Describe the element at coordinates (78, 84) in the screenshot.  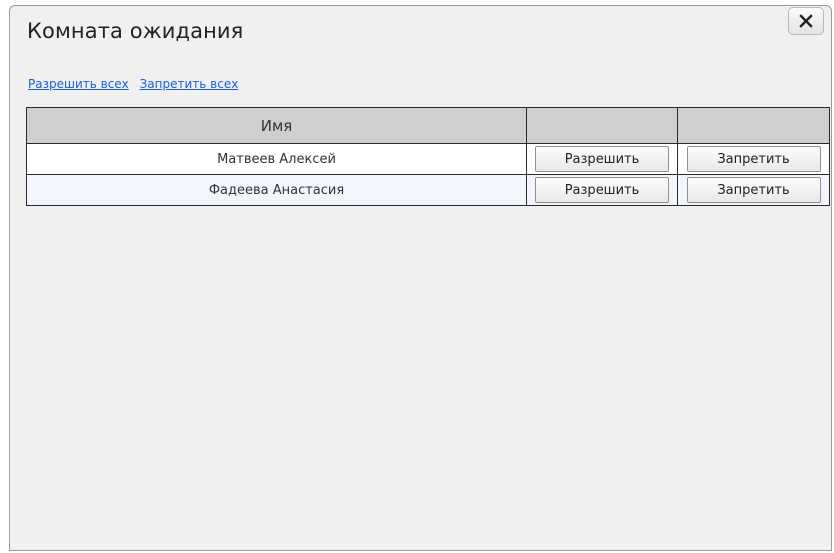
I see `allow-all-link: Разрешить всех` at that location.